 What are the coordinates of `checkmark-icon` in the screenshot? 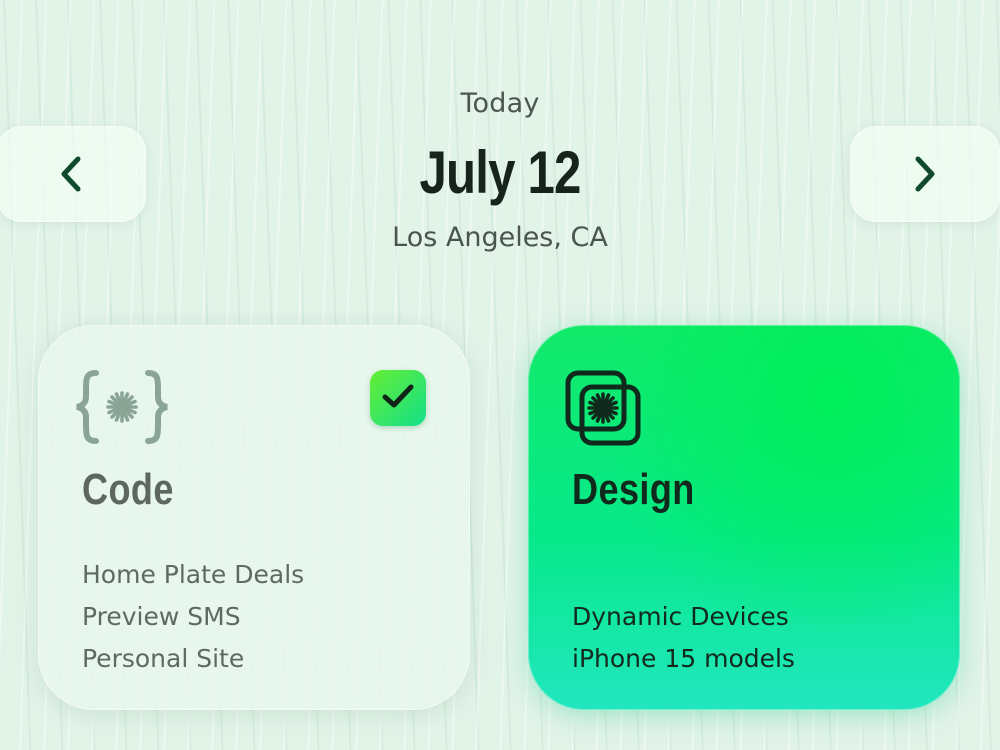 It's located at (398, 398).